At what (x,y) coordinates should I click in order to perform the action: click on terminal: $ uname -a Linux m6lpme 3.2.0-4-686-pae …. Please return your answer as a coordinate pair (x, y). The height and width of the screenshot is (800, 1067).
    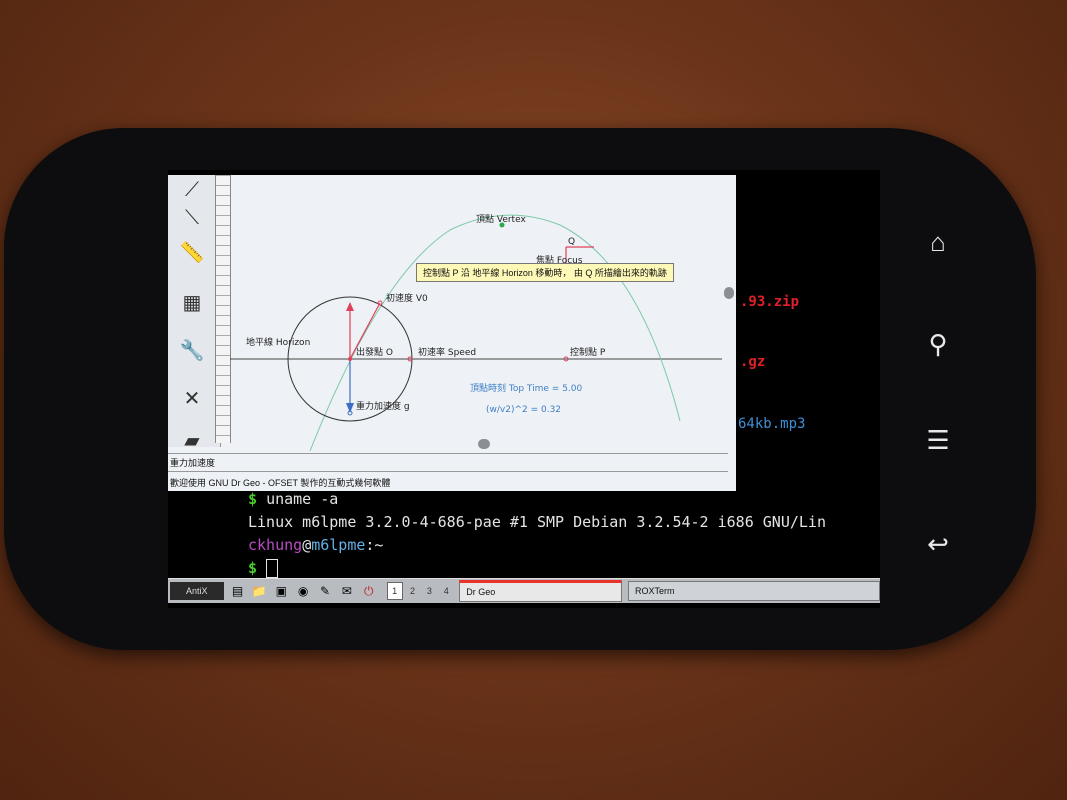
    Looking at the image, I should click on (564, 534).